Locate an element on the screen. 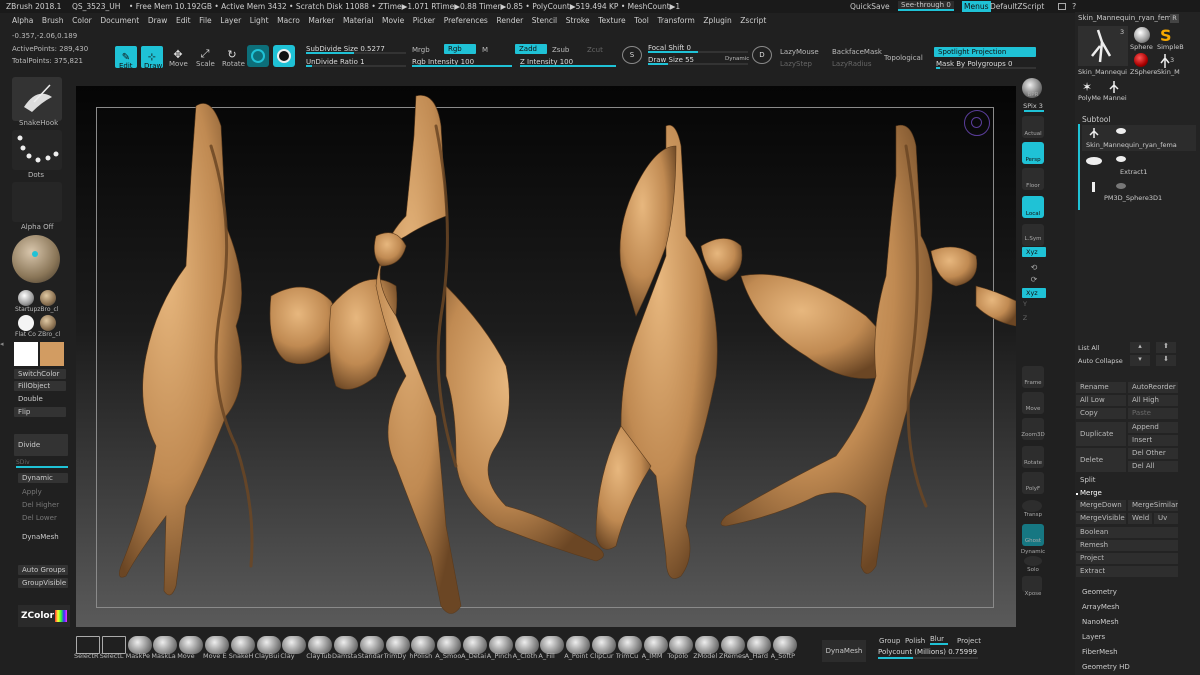 Image resolution: width=1200 pixels, height=675 pixels. menu-stroke: Stroke is located at coordinates (578, 20).